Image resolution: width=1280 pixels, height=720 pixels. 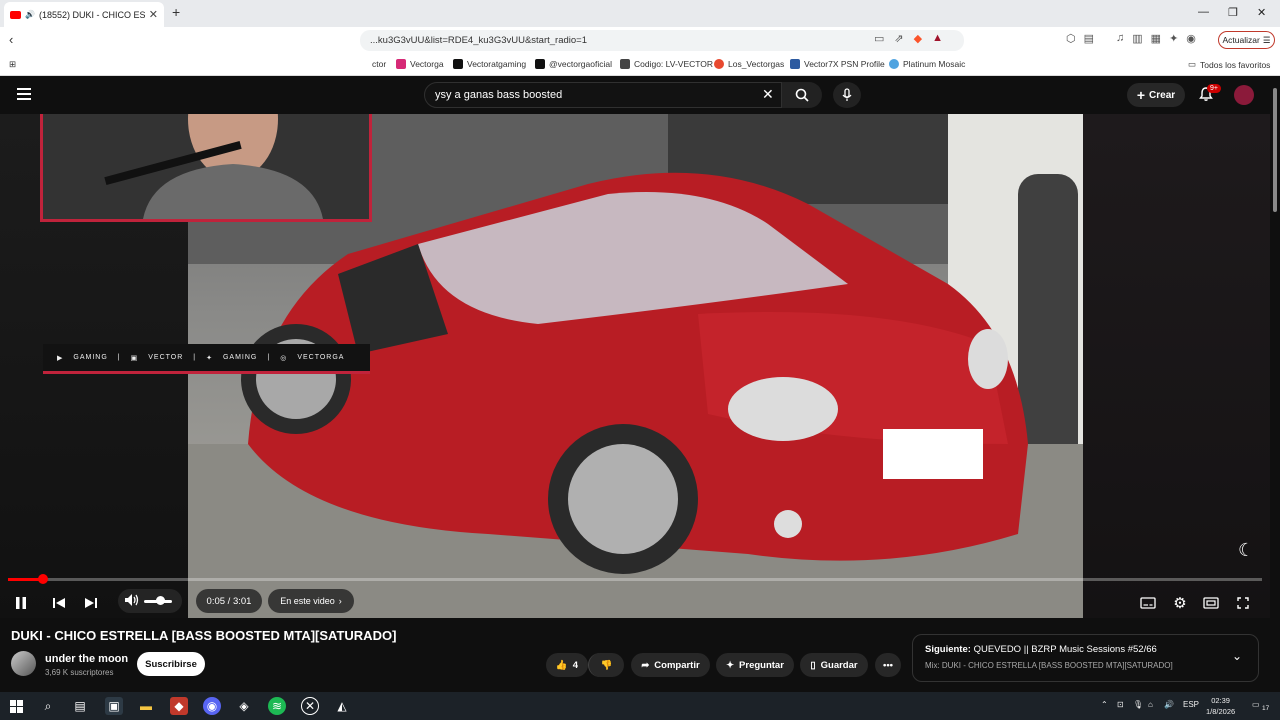 What do you see at coordinates (277, 706) in the screenshot?
I see `spotify-icon: ≋` at bounding box center [277, 706].